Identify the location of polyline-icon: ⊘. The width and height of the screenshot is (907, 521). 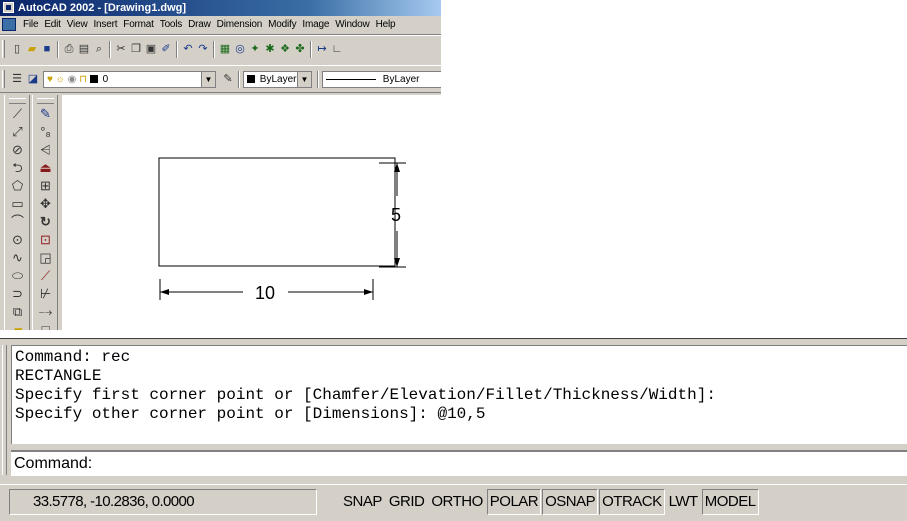
(17, 149).